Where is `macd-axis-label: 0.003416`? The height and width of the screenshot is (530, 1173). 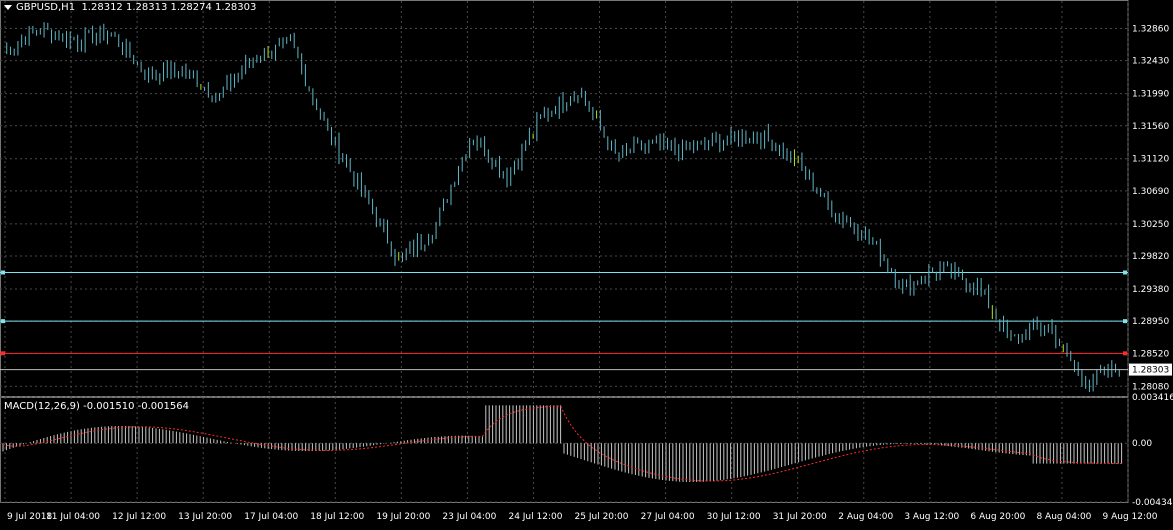
macd-axis-label: 0.003416 is located at coordinates (1152, 398).